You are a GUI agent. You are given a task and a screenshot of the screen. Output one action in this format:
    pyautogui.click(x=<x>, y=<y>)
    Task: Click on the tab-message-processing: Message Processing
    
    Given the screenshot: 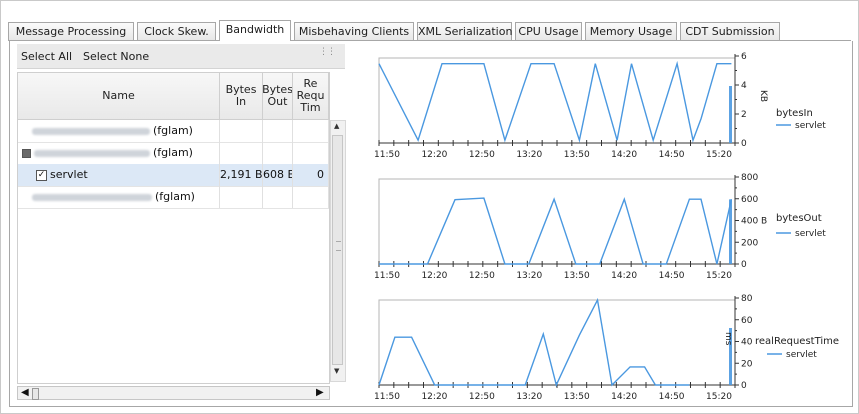 What is the action you would take?
    pyautogui.click(x=71, y=31)
    